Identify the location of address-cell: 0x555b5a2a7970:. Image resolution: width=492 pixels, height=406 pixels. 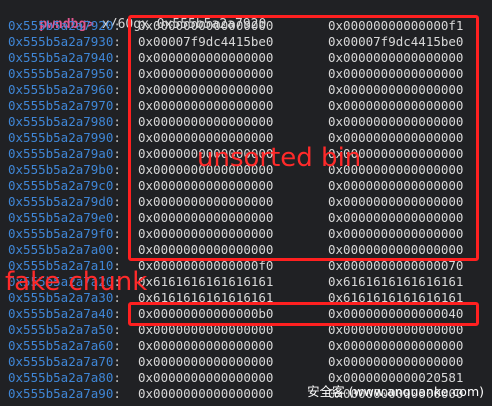
(64, 106).